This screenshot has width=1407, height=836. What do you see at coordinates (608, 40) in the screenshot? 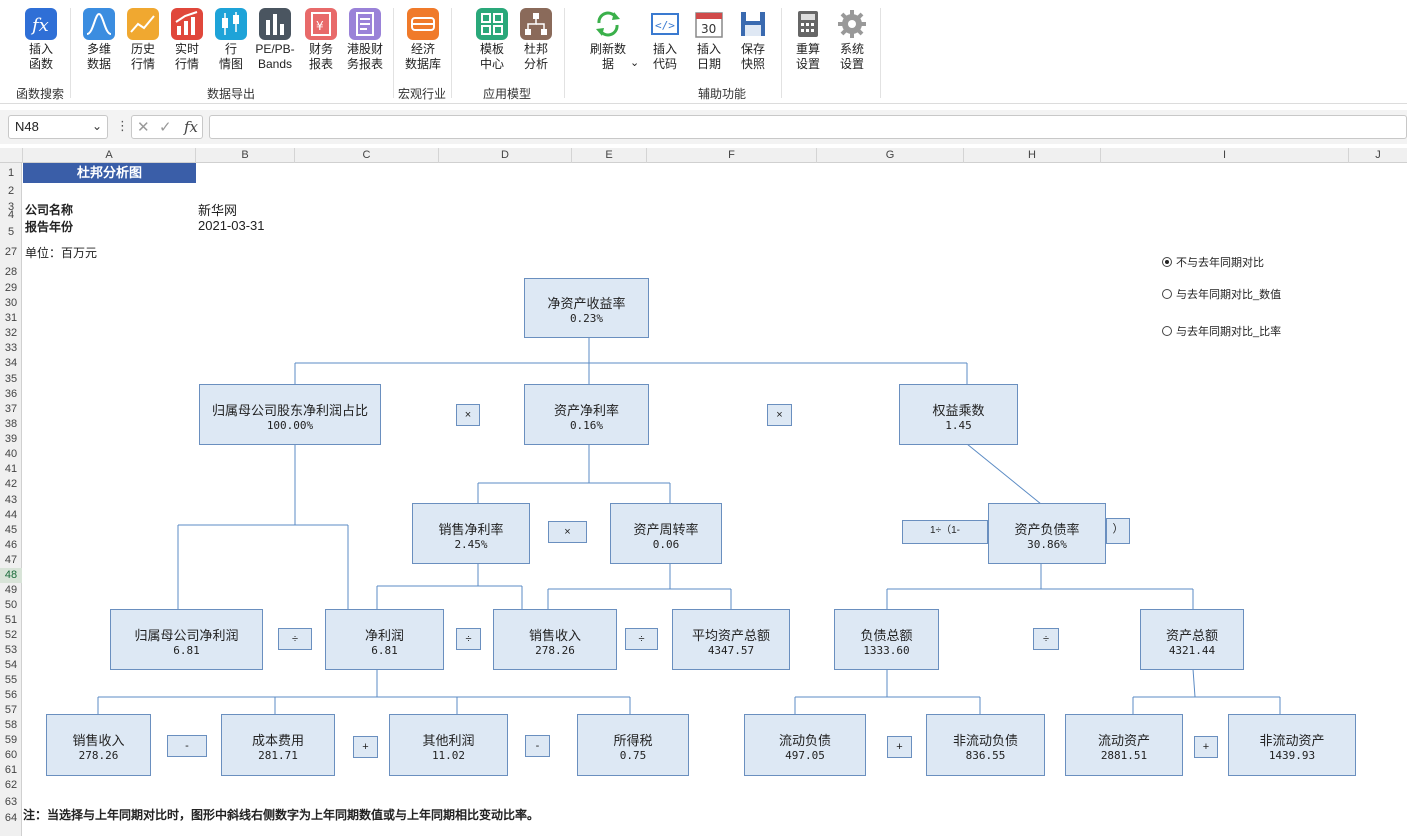
I see `refresh-data-button: 刷新数 据` at bounding box center [608, 40].